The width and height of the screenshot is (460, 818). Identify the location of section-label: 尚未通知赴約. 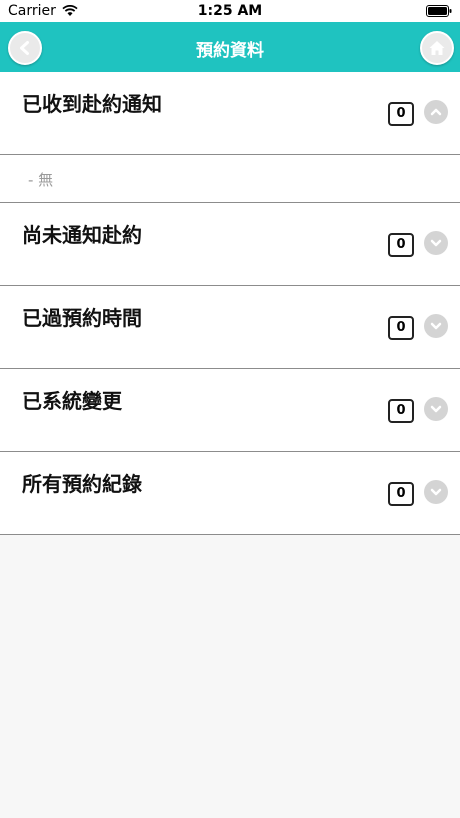
(82, 235).